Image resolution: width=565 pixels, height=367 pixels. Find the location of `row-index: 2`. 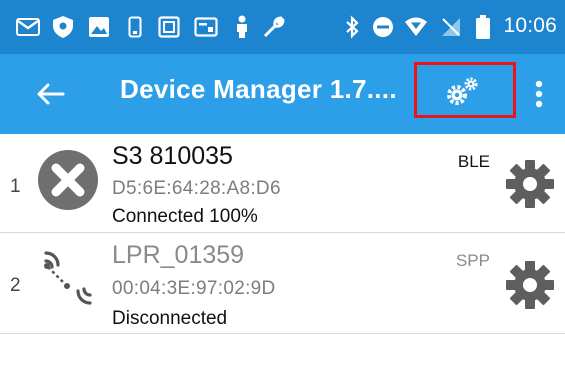

row-index: 2 is located at coordinates (15, 285).